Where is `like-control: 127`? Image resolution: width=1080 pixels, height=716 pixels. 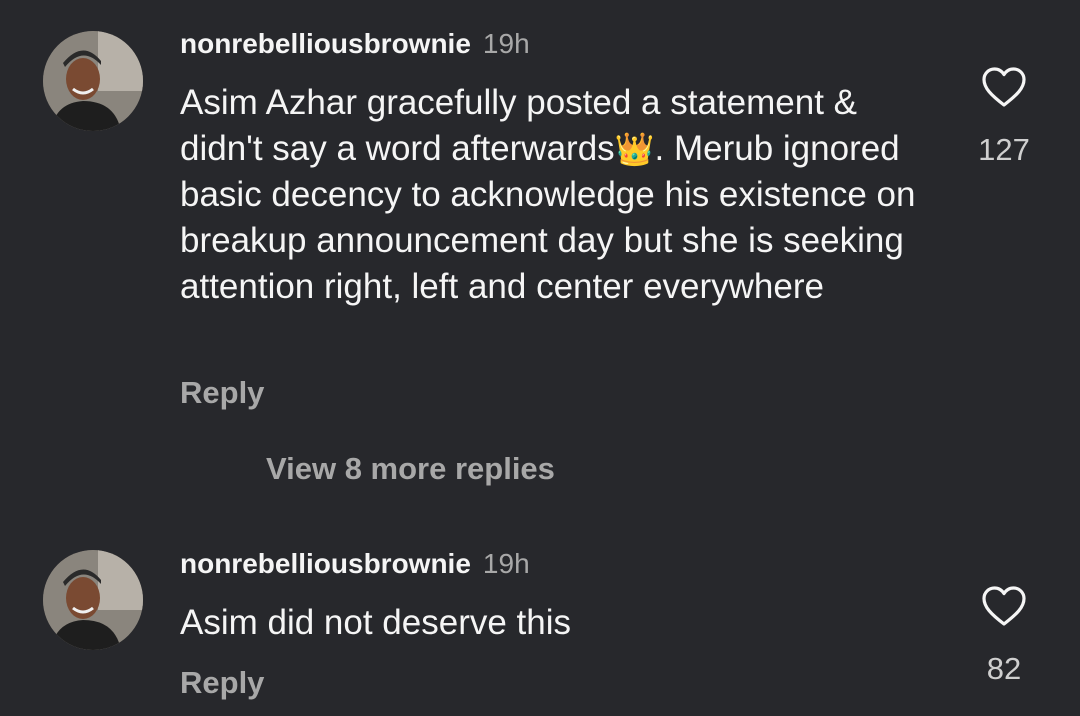
like-control: 127 is located at coordinates (1004, 117).